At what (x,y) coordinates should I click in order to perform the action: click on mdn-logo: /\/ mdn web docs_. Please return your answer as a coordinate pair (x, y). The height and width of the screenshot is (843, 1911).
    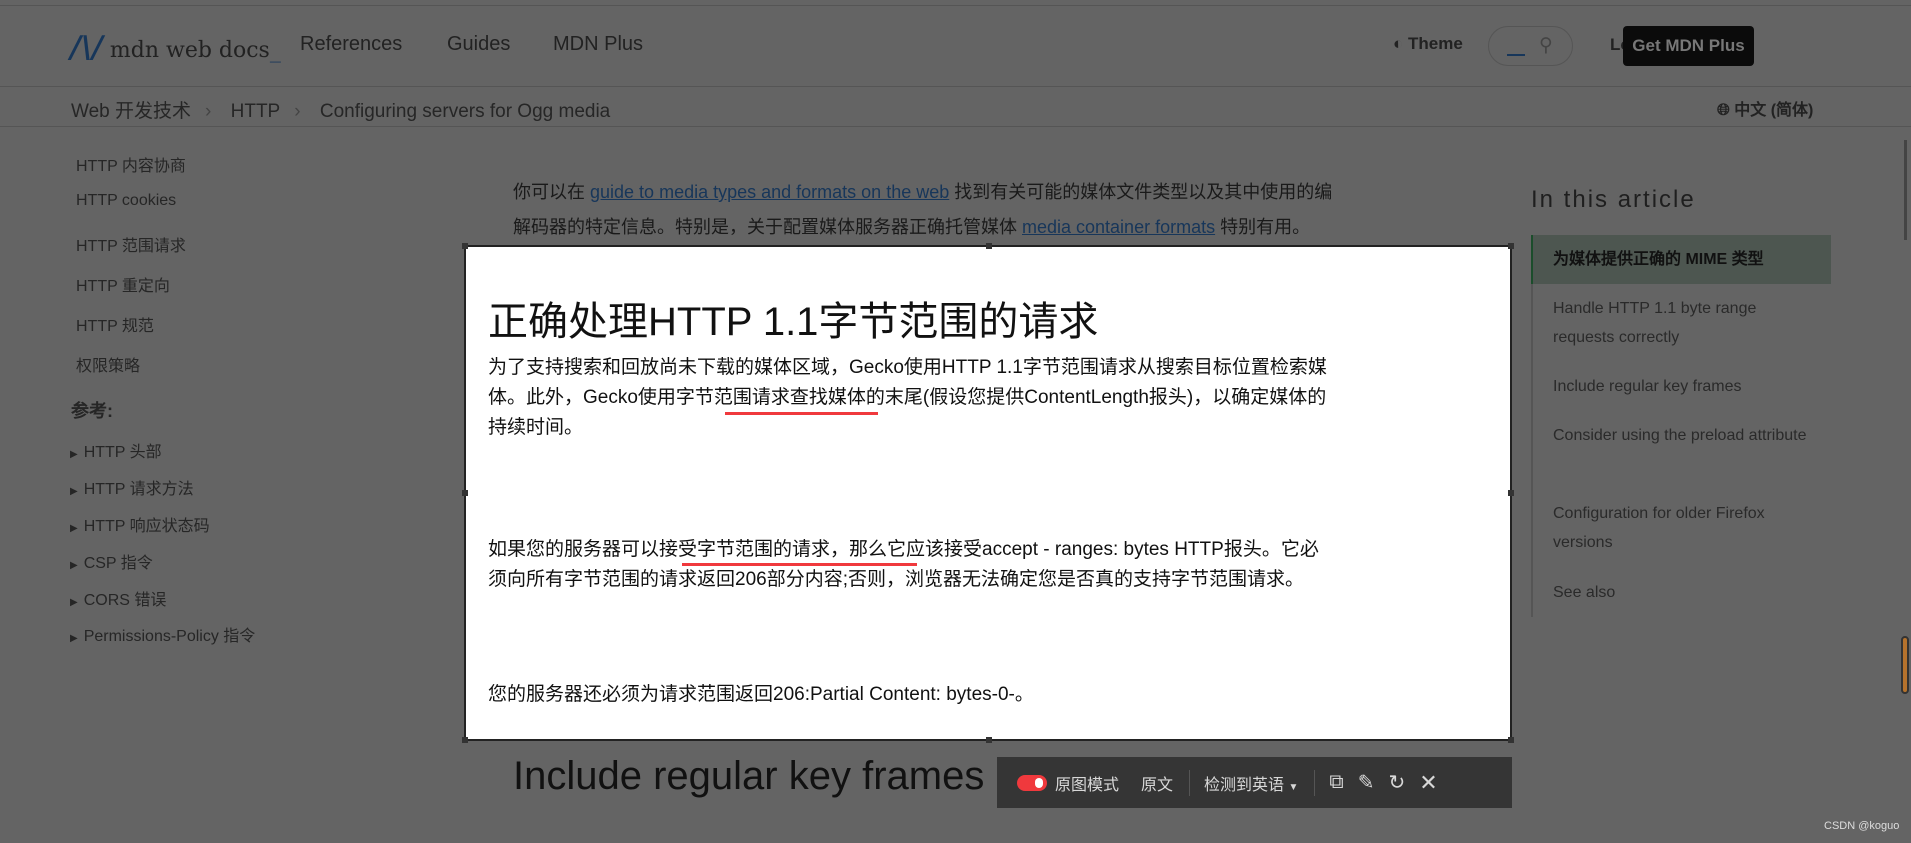
    Looking at the image, I should click on (175, 47).